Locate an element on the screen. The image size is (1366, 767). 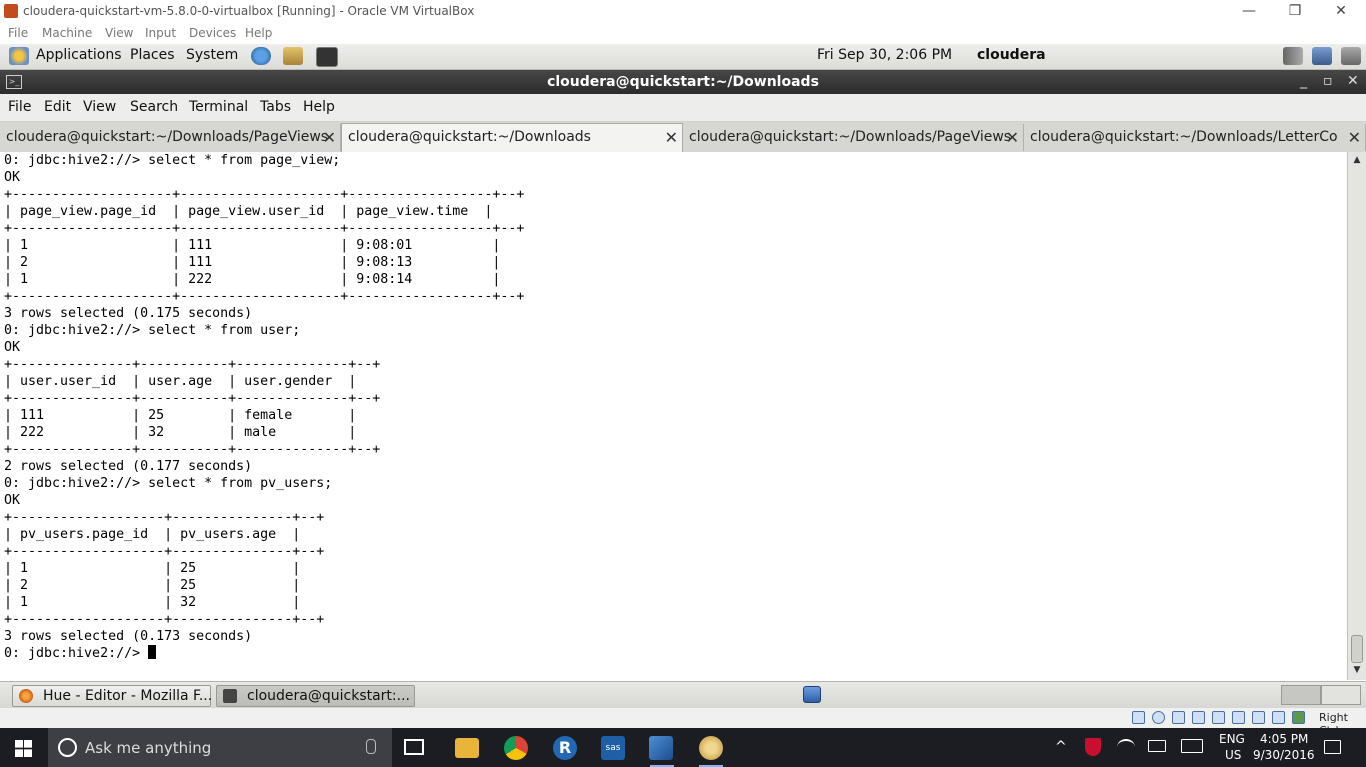
action-center-icon is located at coordinates (1332, 747).